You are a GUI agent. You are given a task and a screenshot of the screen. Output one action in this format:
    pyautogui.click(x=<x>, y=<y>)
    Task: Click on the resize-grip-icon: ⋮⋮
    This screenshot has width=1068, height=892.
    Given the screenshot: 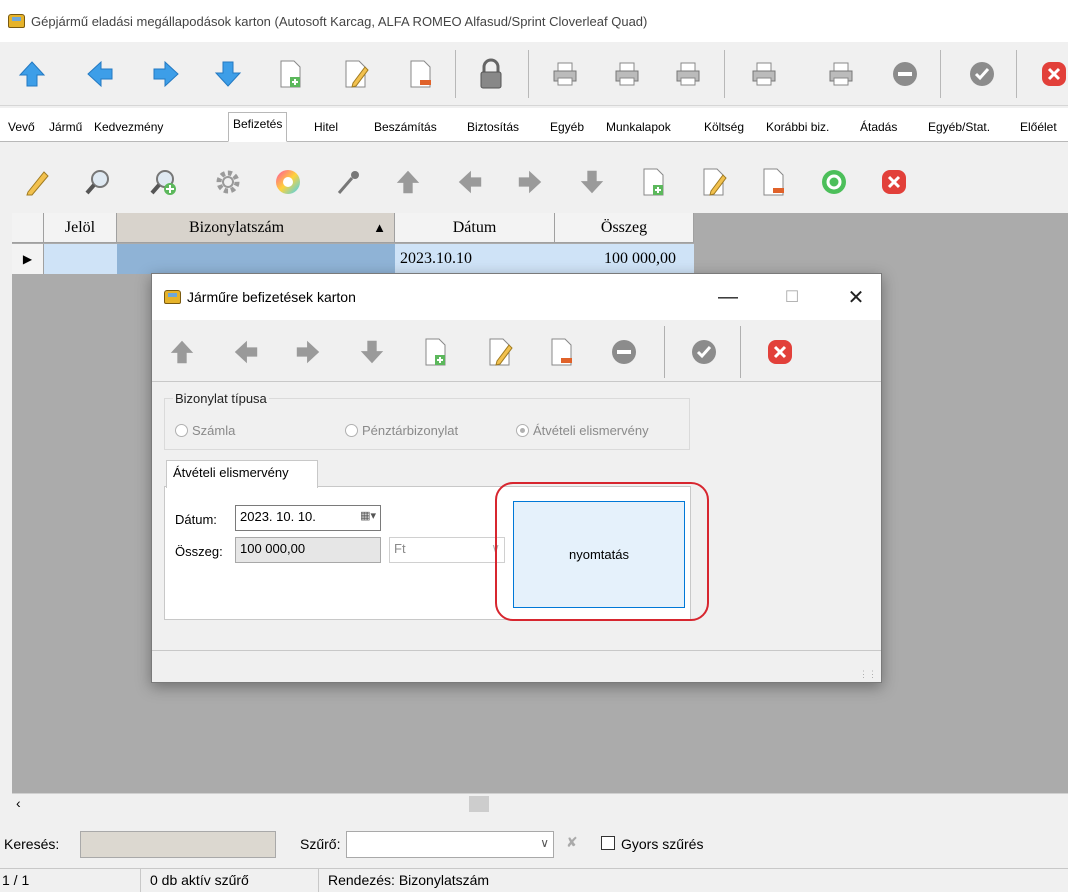 What is the action you would take?
    pyautogui.click(x=868, y=674)
    